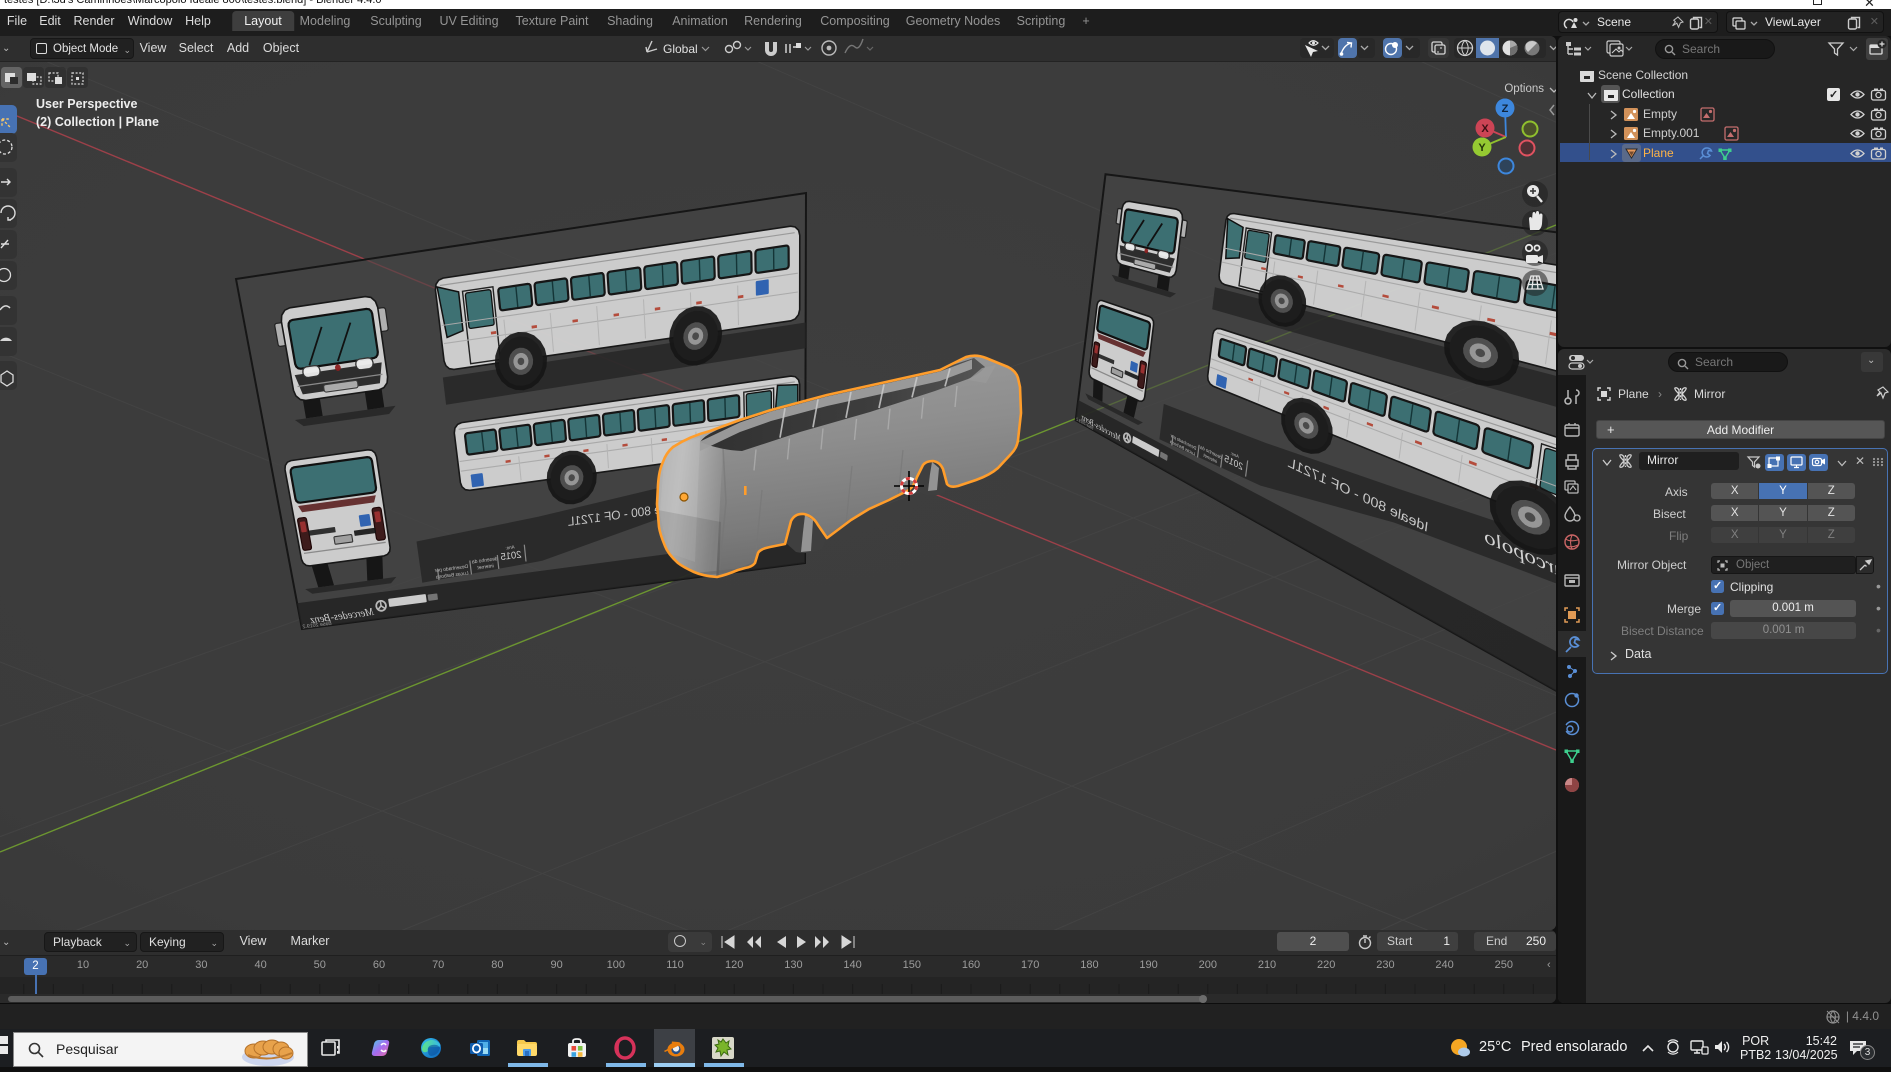  Describe the element at coordinates (87, 104) in the screenshot. I see `svg-text: User Perspective` at that location.